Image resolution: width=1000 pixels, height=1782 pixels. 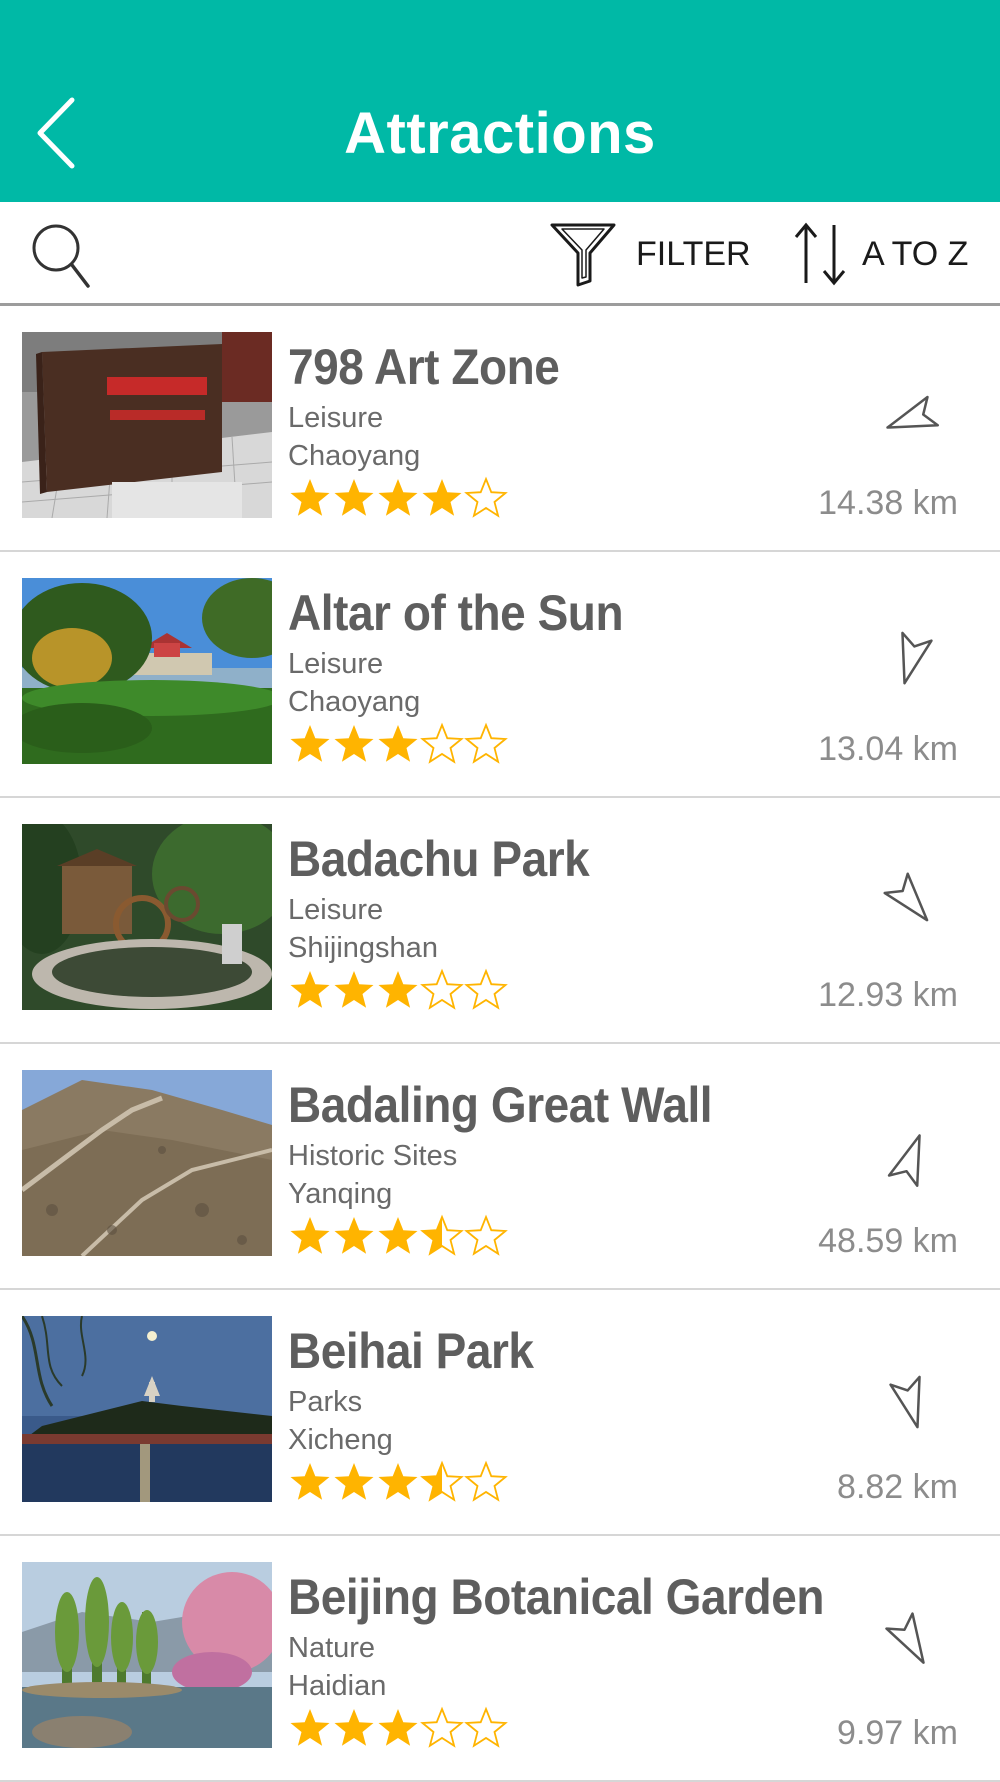 What do you see at coordinates (340, 1440) in the screenshot?
I see `attraction-district: Xicheng` at bounding box center [340, 1440].